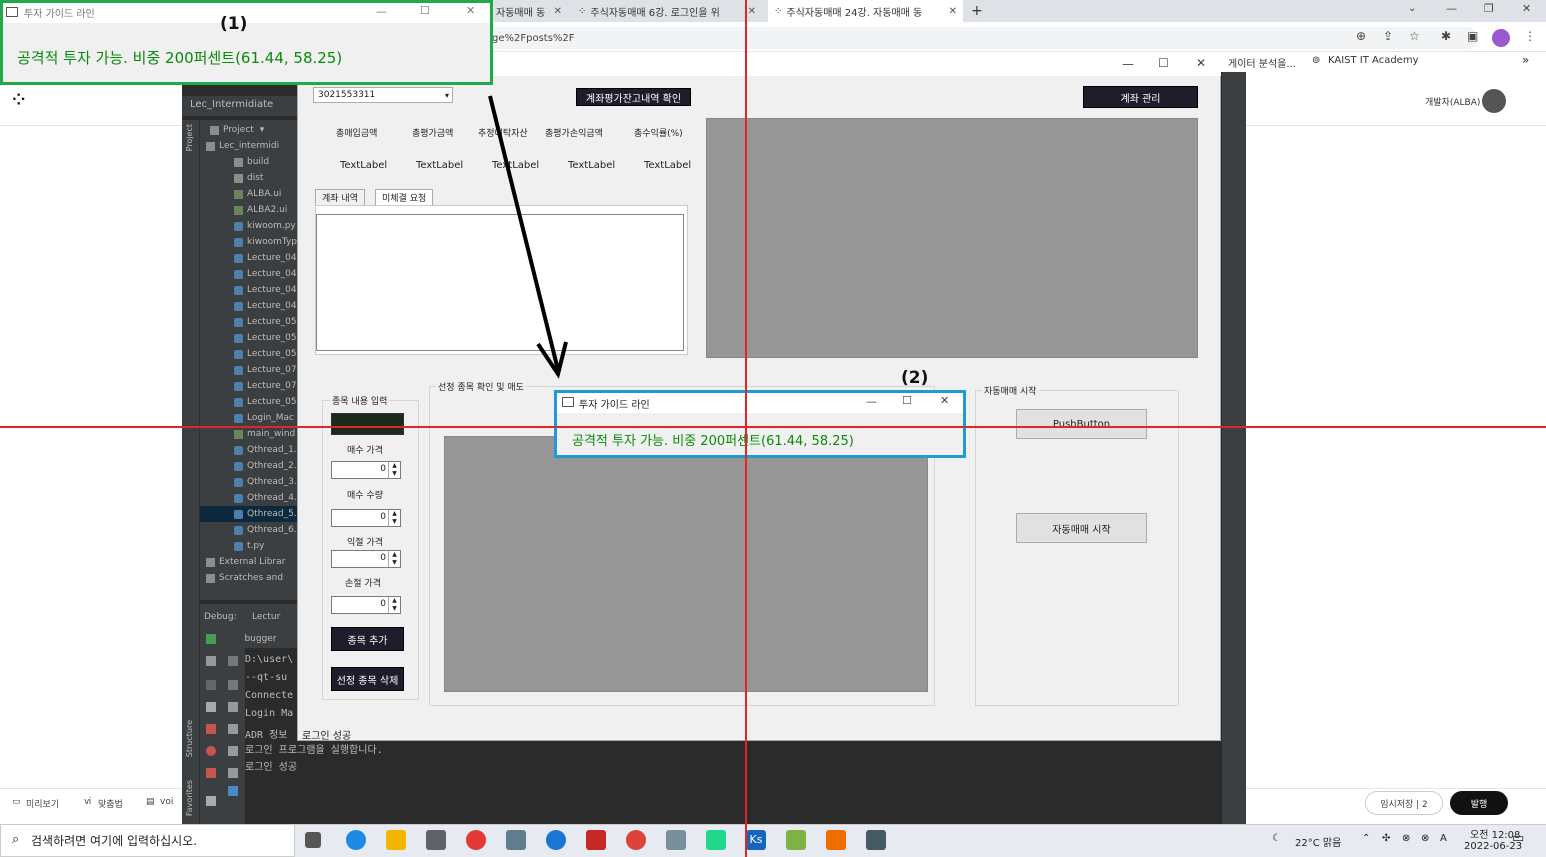  What do you see at coordinates (248, 450) in the screenshot?
I see `project-tree-item: Qthread_1.` at bounding box center [248, 450].